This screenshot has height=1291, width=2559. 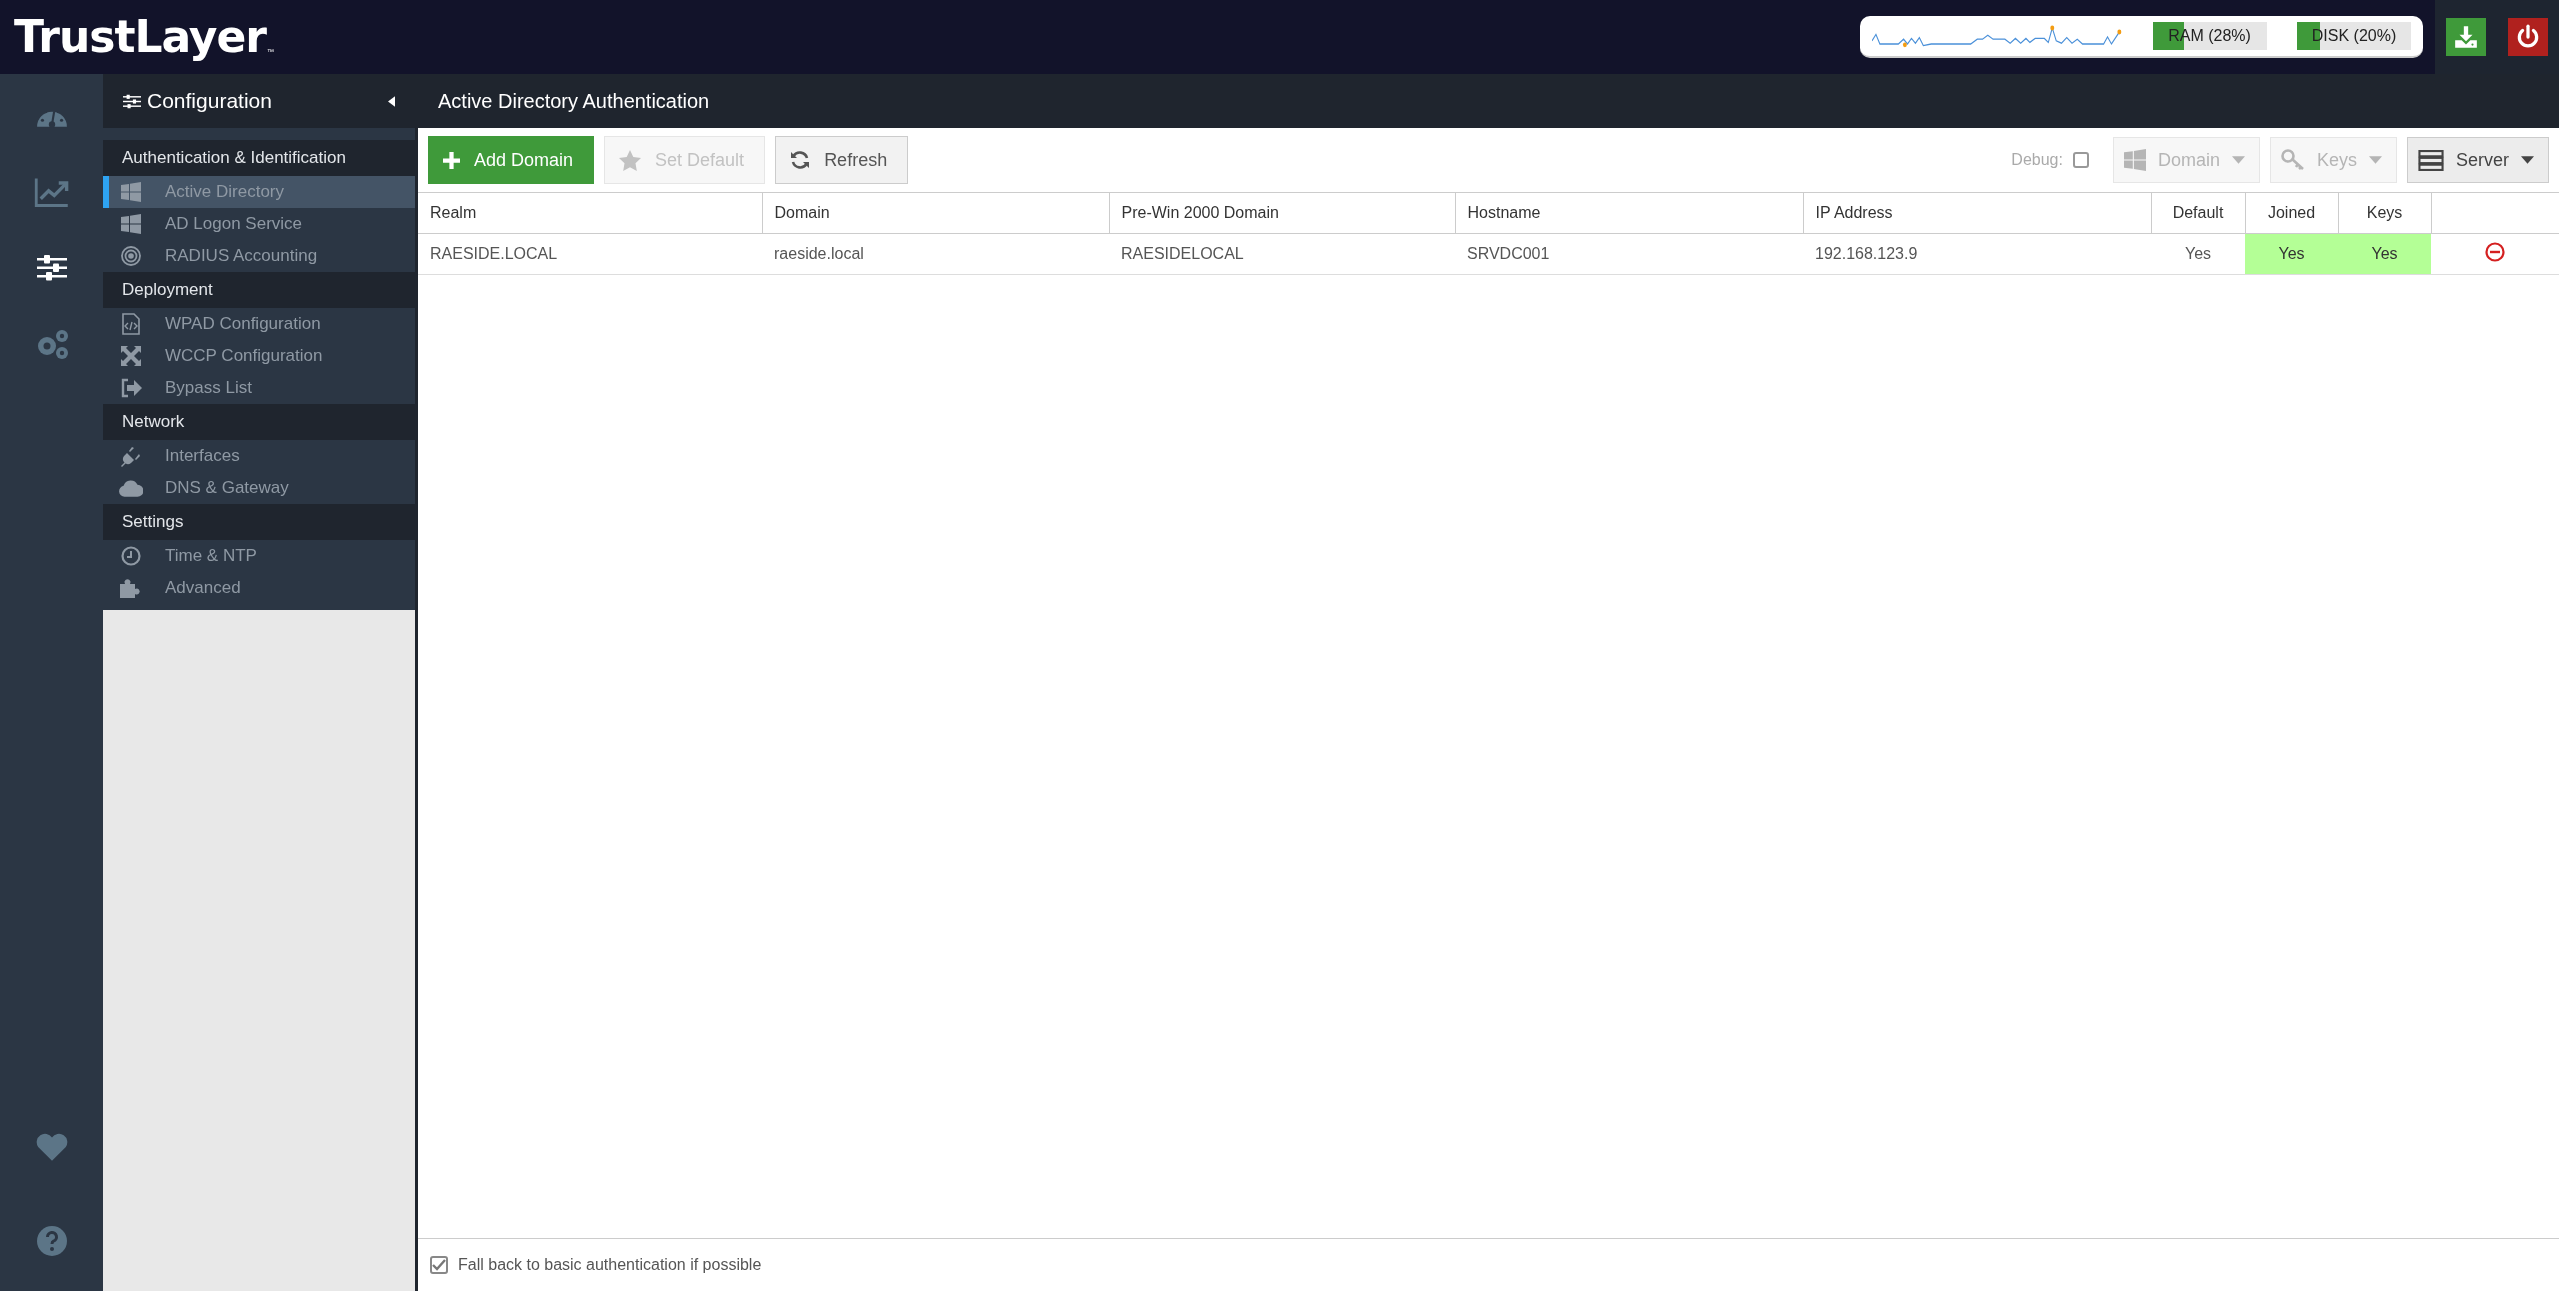 I want to click on column-header: Pre-Win 2000 Domain, so click(x=1282, y=213).